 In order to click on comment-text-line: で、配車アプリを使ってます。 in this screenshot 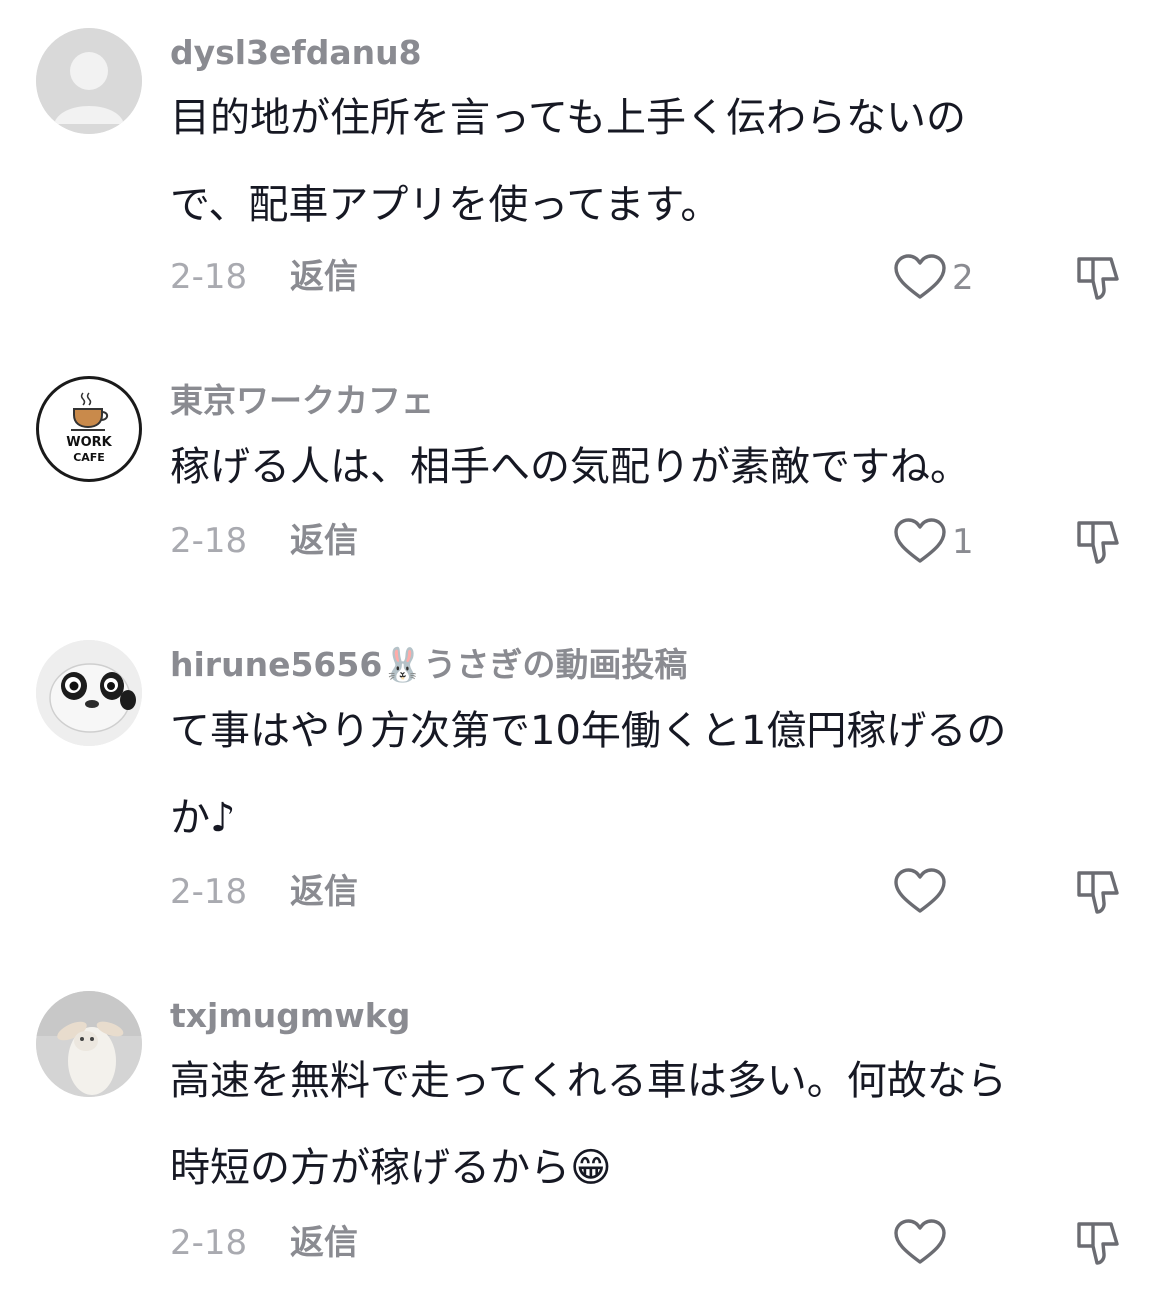, I will do `click(445, 205)`.